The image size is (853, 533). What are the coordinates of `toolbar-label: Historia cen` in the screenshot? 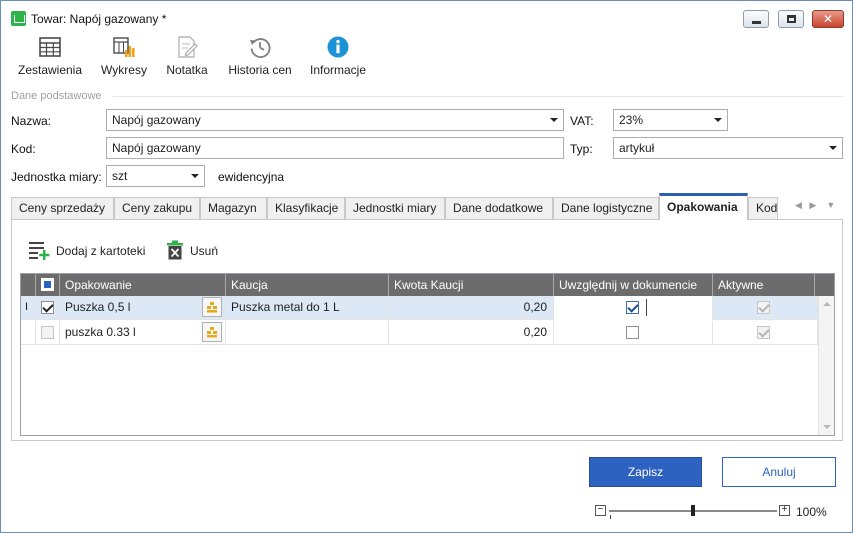 It's located at (260, 70).